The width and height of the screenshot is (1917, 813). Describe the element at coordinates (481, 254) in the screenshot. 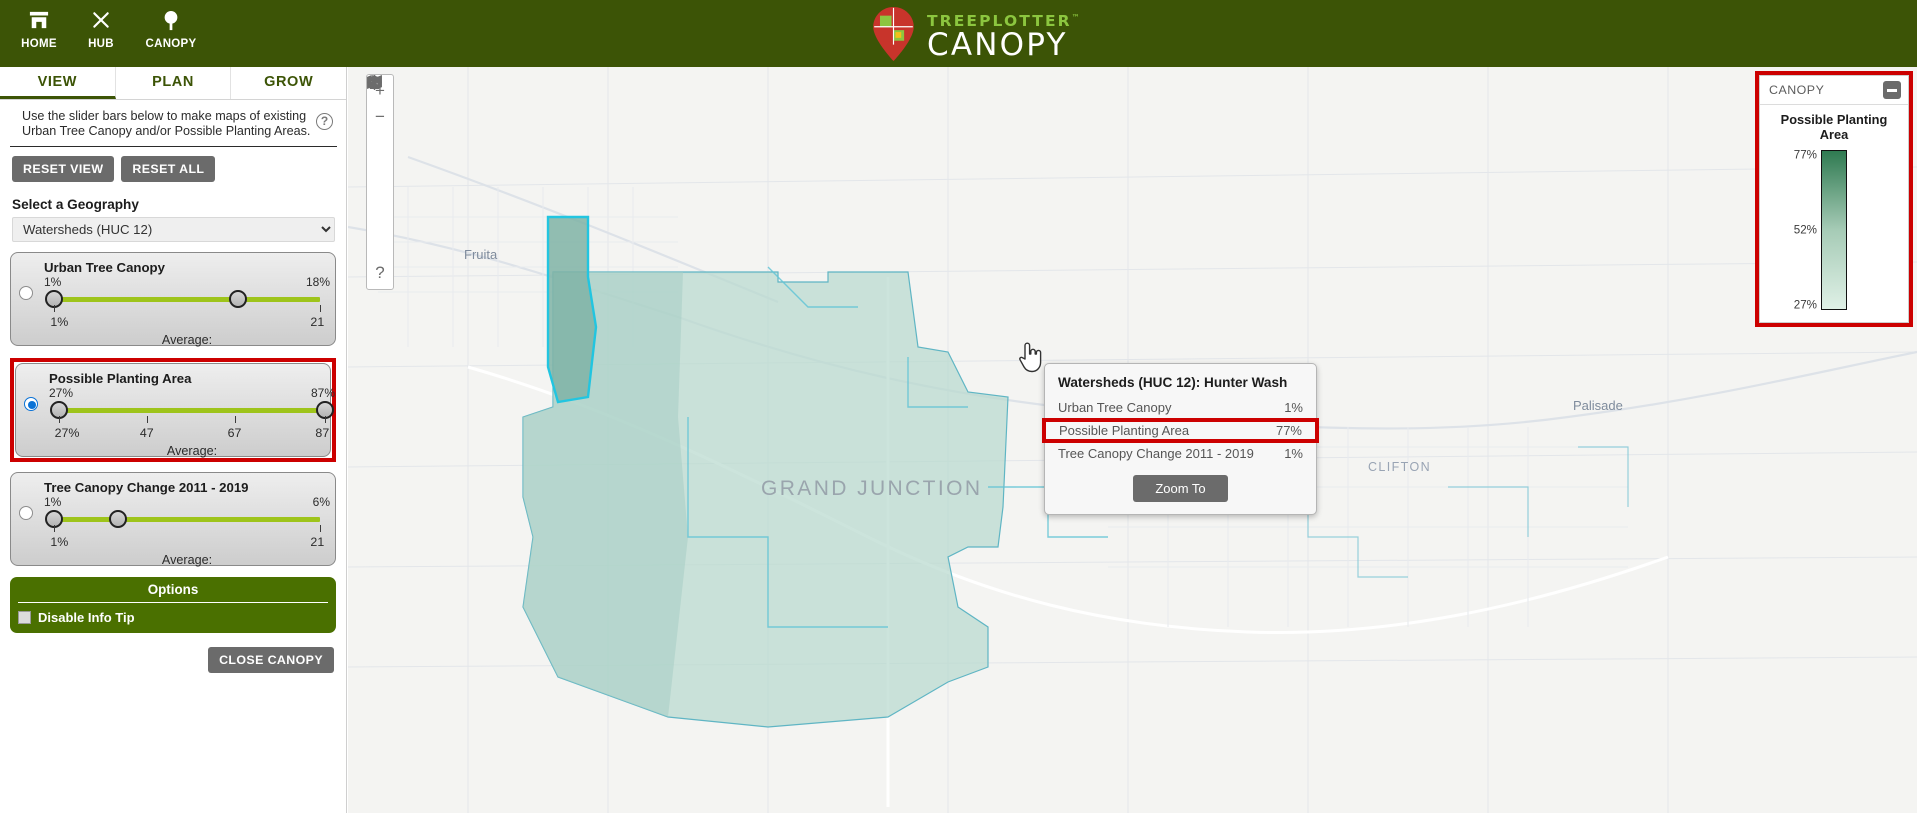

I see `map-label-fruita: Fruita` at that location.